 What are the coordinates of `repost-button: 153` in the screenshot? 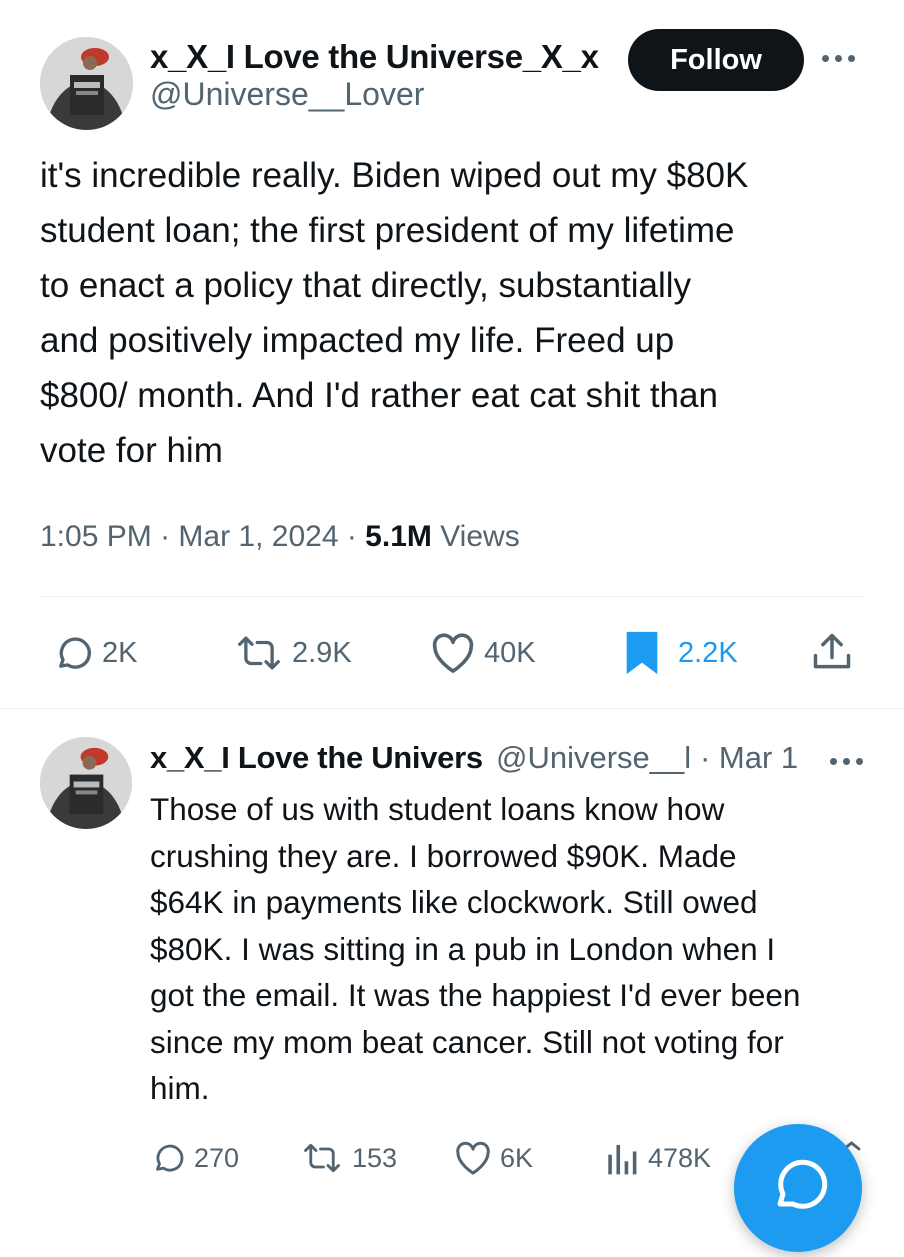 It's located at (348, 1158).